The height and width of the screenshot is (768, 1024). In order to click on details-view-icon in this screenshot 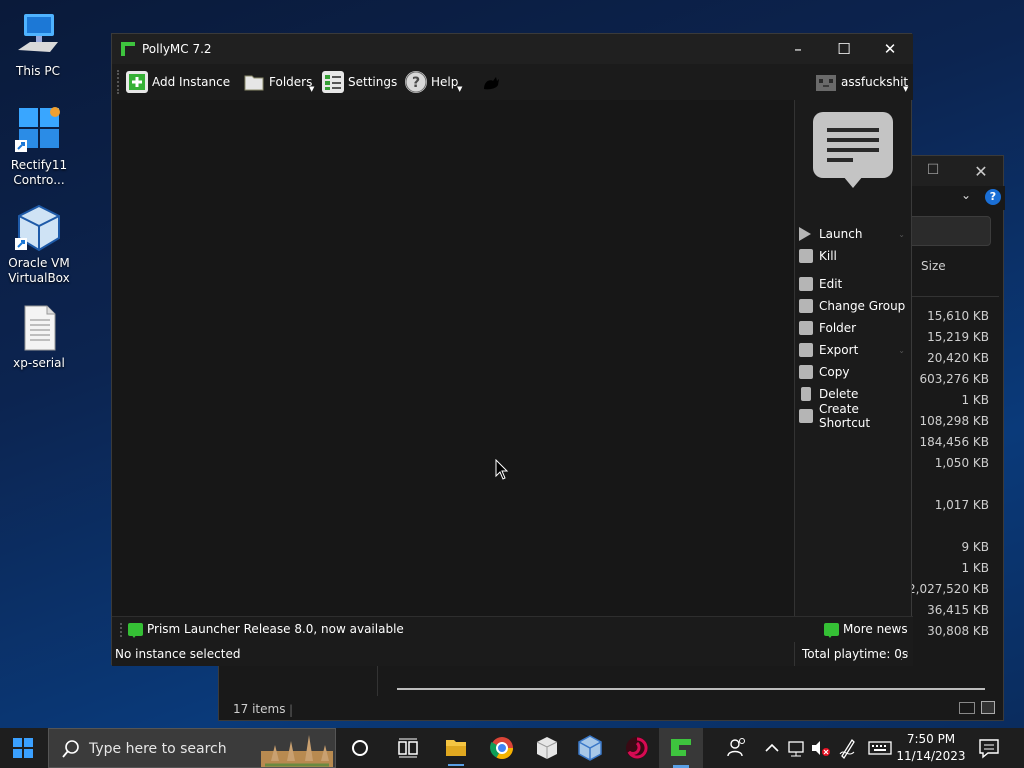, I will do `click(967, 708)`.